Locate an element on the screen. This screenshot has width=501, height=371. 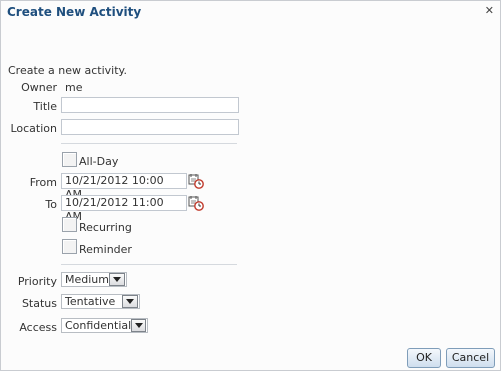
intro-text: Create a new activity. is located at coordinates (67, 70).